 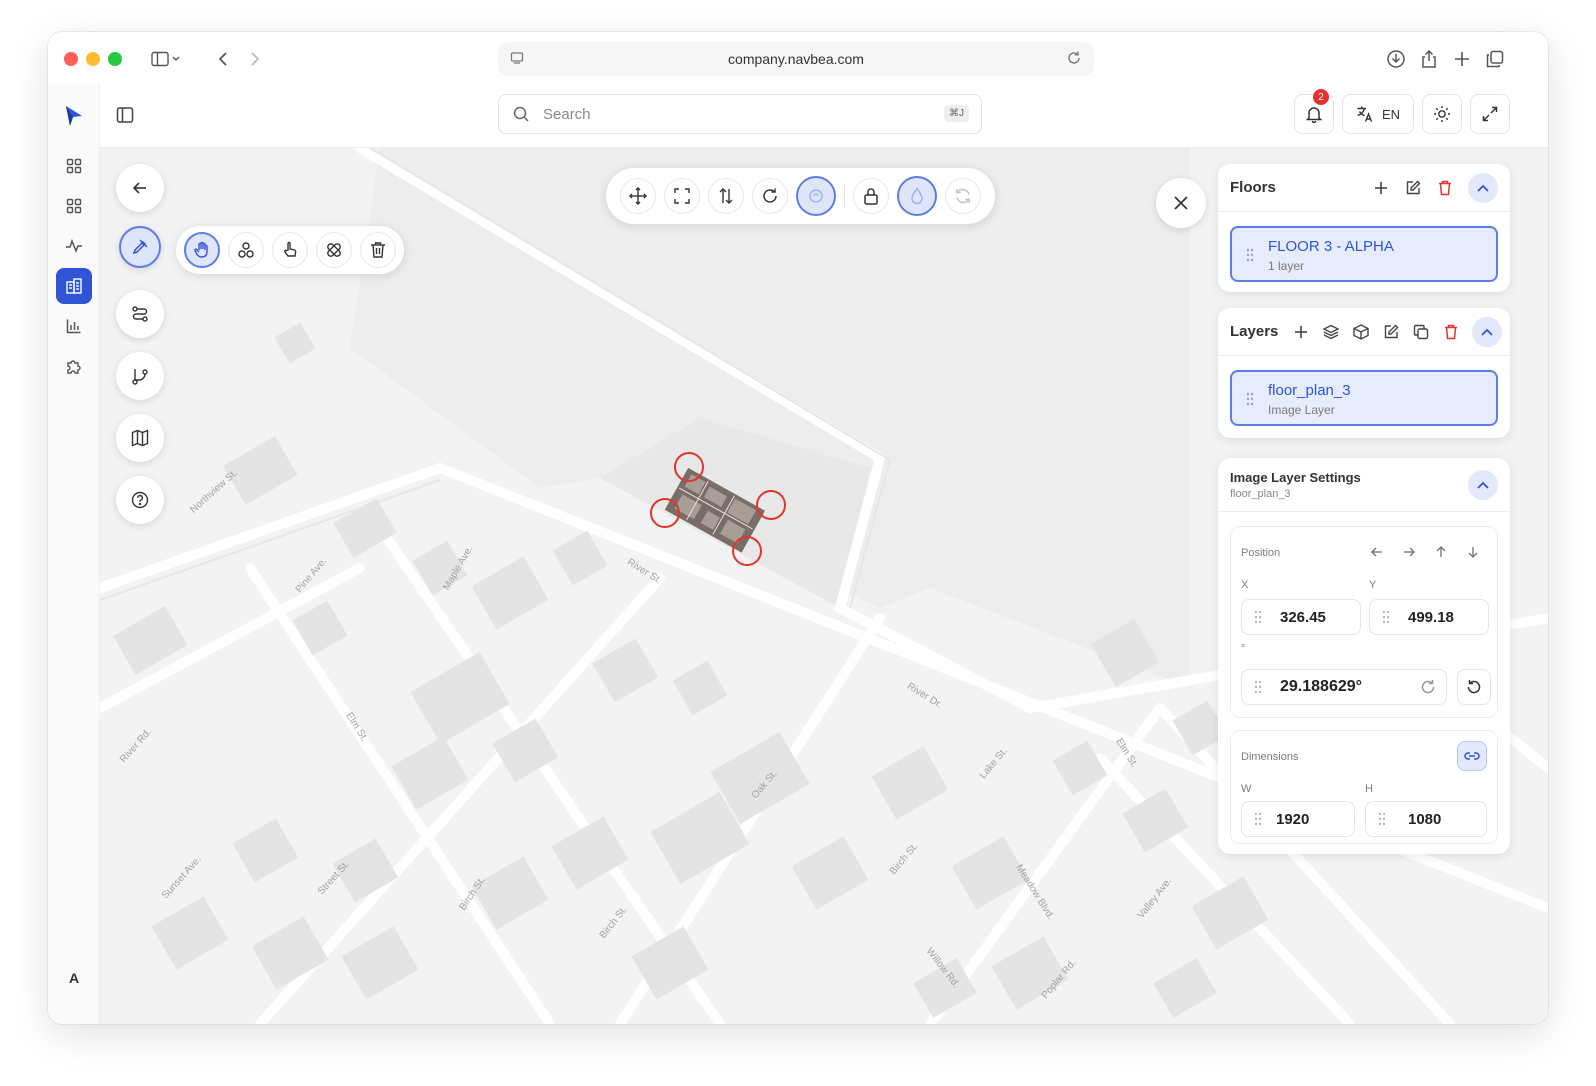 What do you see at coordinates (1361, 332) in the screenshot?
I see `cube-icon` at bounding box center [1361, 332].